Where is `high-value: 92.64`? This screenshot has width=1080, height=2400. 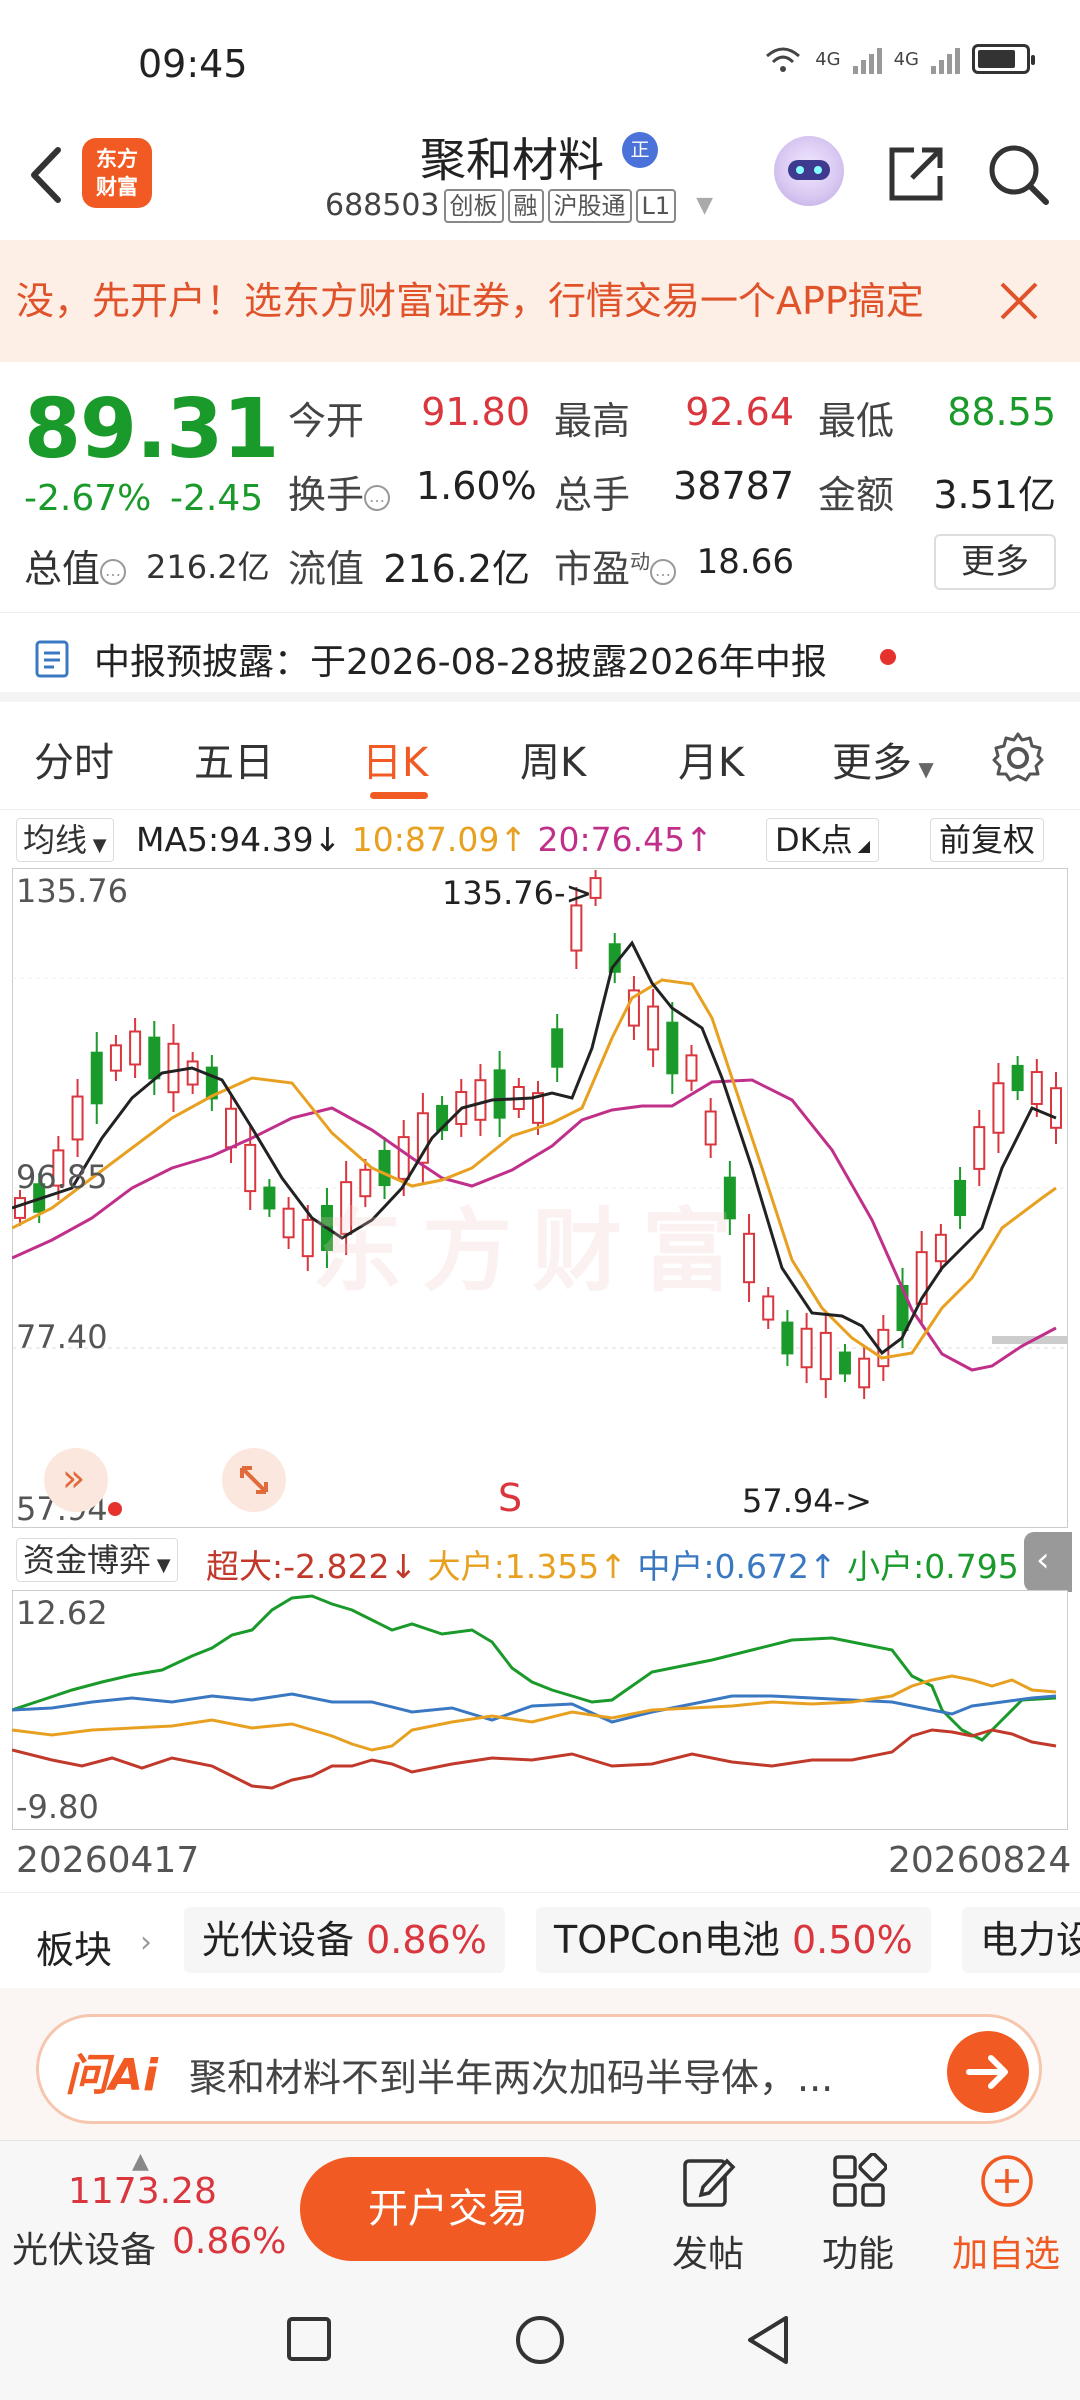
high-value: 92.64 is located at coordinates (739, 412).